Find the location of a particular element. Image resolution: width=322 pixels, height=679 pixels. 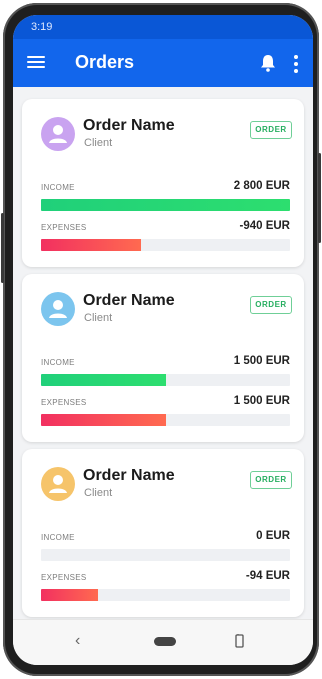

income-value: 2 800 EUR is located at coordinates (261, 186).